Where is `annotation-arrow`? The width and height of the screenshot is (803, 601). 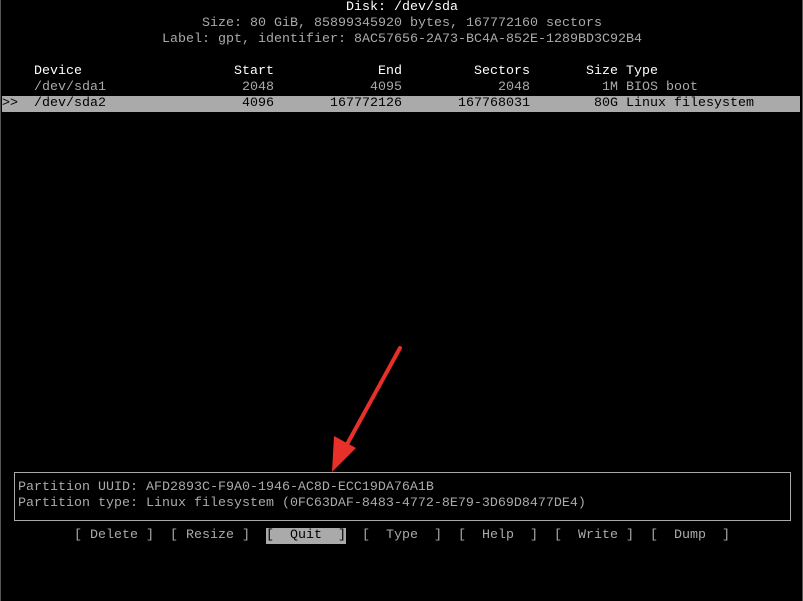
annotation-arrow is located at coordinates (367, 409).